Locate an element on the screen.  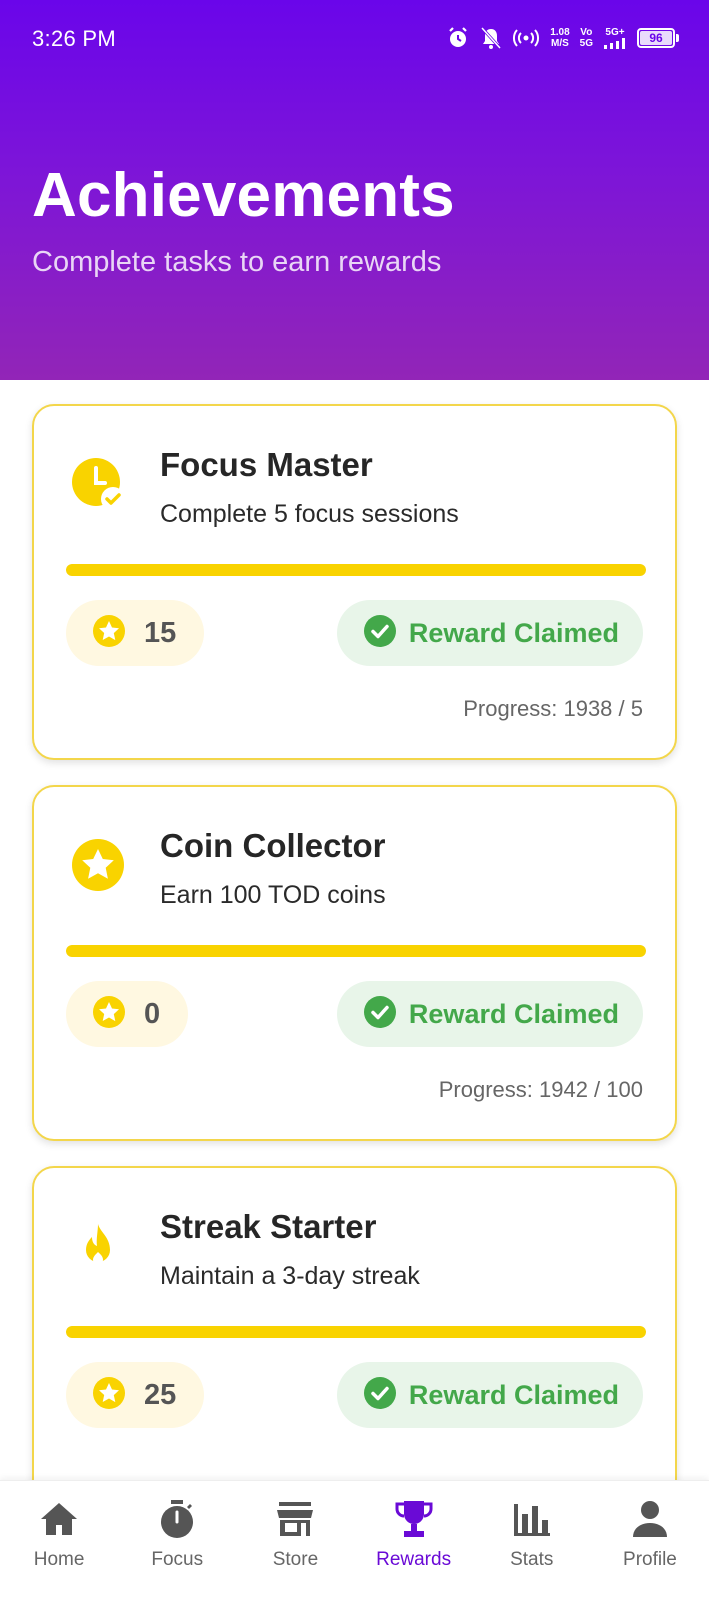
nav-label: Profile is located at coordinates (650, 1559).